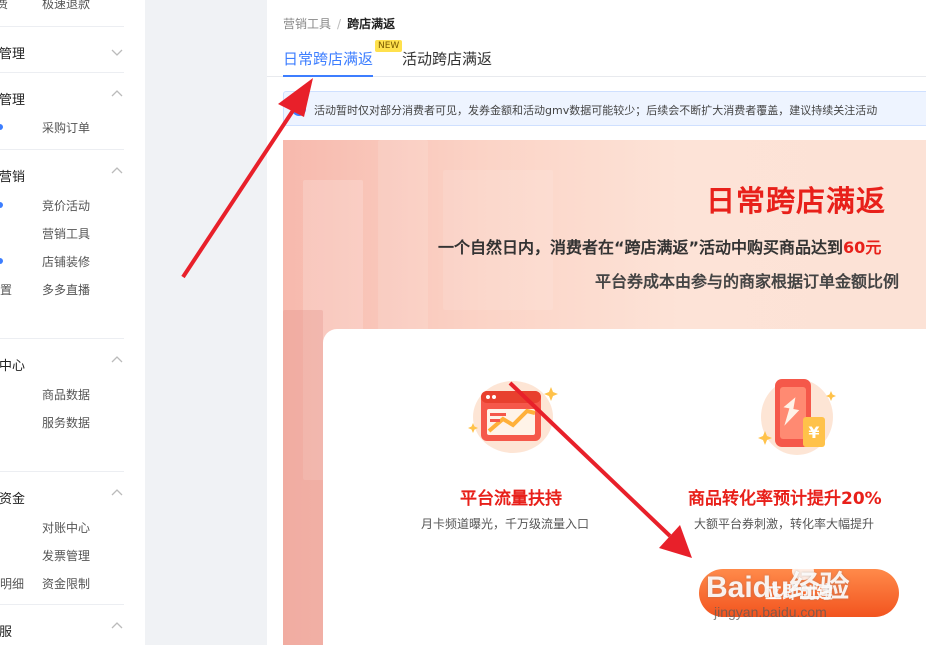 This screenshot has height=645, width=926. I want to click on sidebar-group-orders: 单管理 采购订单, so click(62, 110).